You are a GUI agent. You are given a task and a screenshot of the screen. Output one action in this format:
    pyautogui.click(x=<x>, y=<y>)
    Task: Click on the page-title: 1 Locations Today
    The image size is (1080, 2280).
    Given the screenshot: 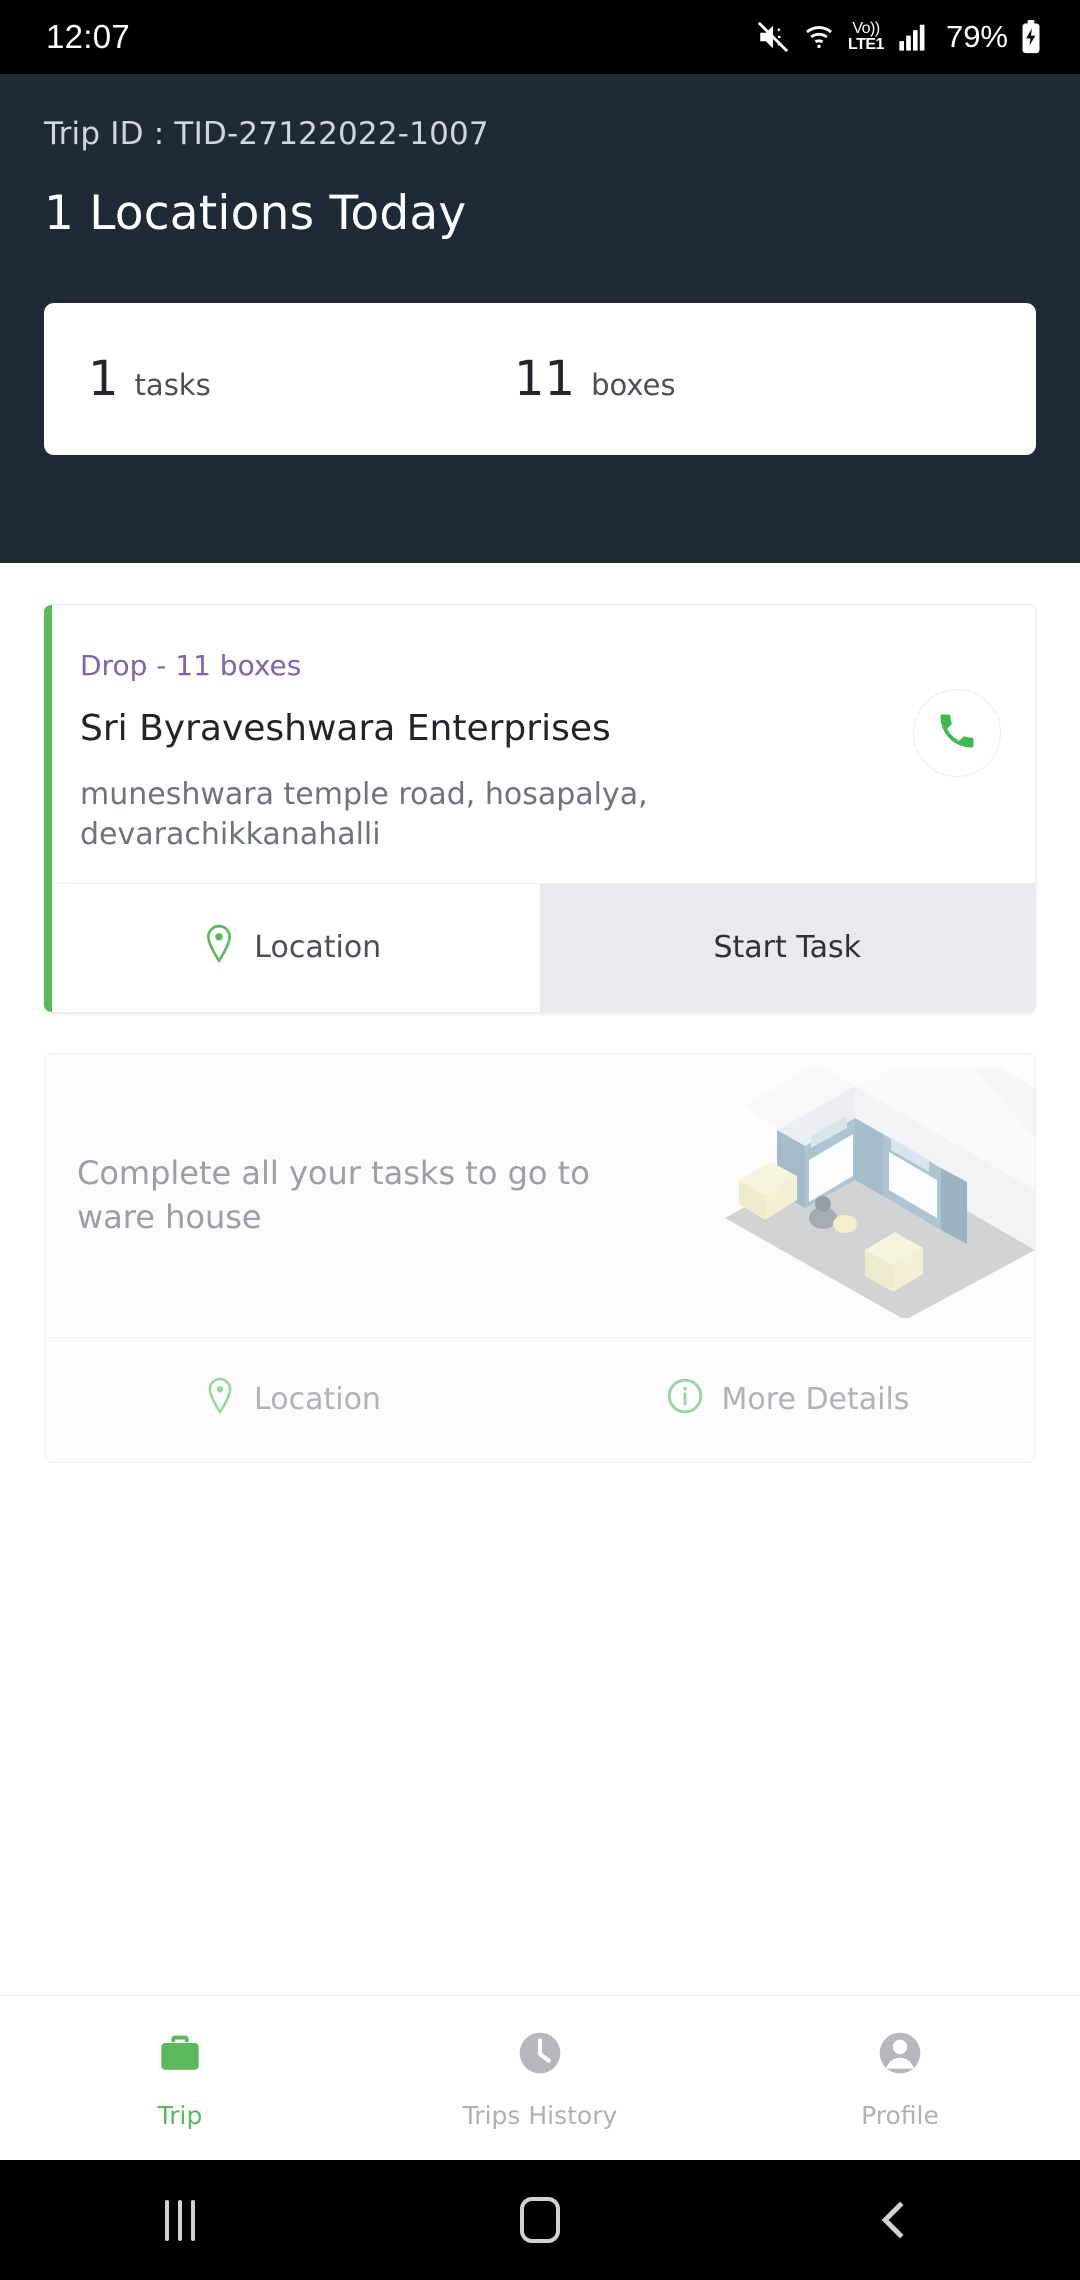 What is the action you would take?
    pyautogui.click(x=255, y=213)
    